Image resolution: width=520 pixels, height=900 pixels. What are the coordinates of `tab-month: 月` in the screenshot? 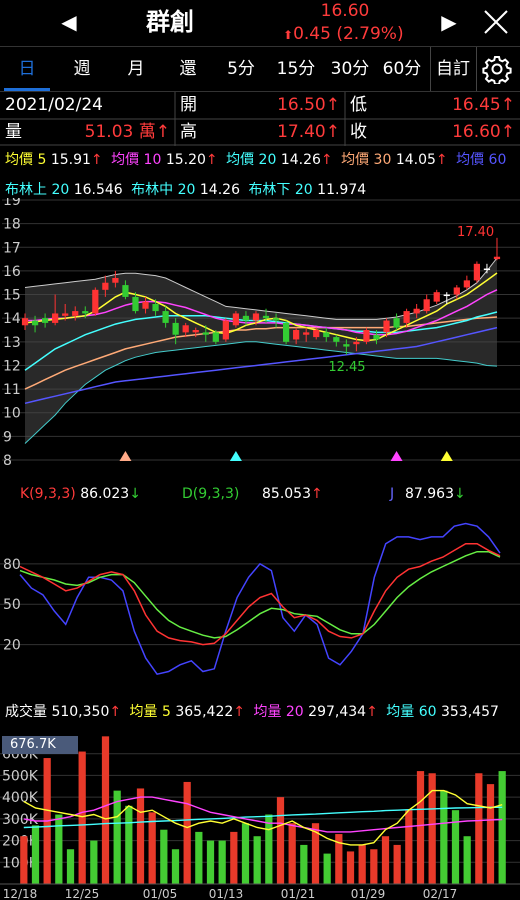 It's located at (136, 69).